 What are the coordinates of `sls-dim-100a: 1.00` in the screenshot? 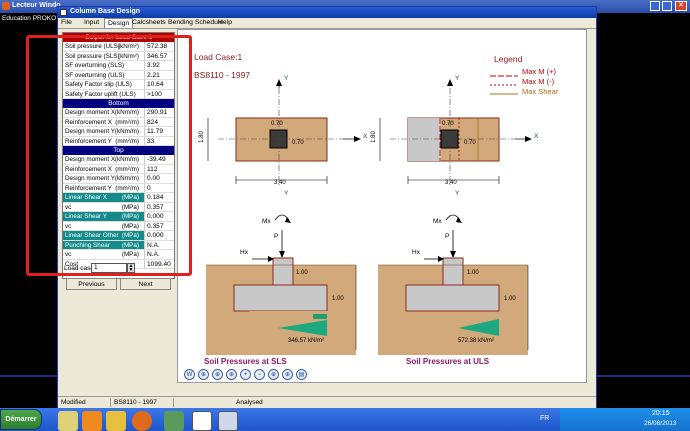 It's located at (302, 273).